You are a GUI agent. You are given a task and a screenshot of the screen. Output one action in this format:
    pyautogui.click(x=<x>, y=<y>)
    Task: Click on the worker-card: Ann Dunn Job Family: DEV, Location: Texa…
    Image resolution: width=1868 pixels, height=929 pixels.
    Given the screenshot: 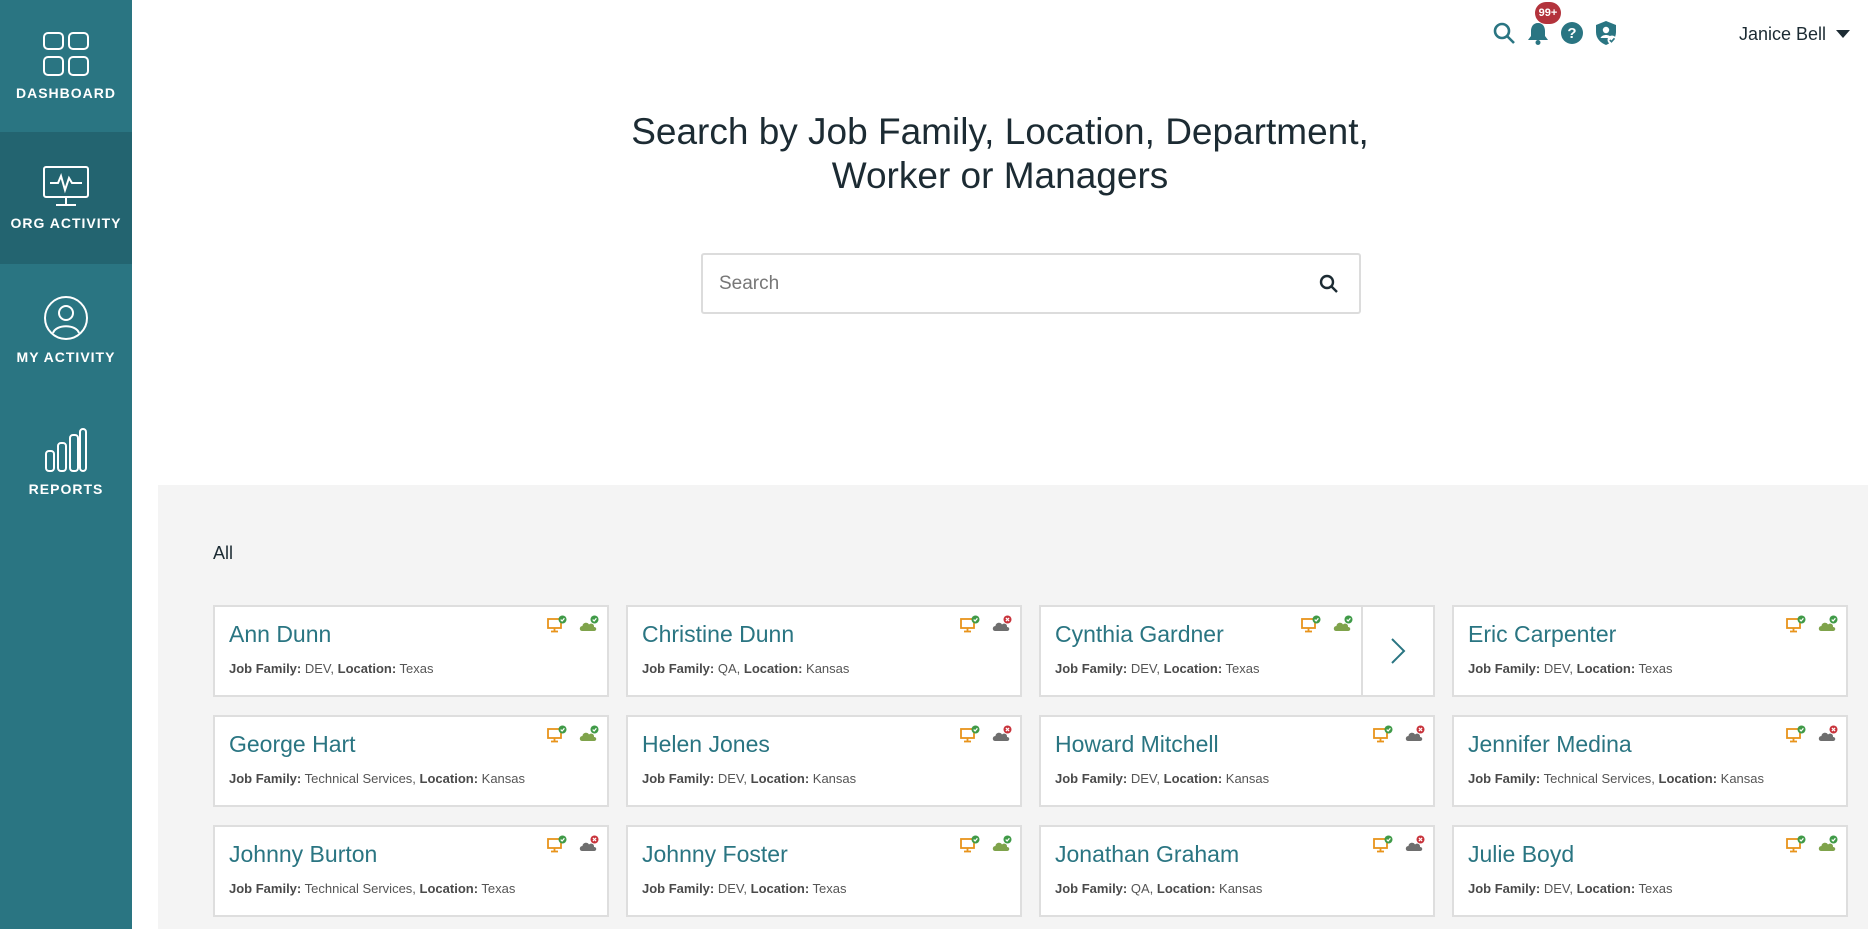 What is the action you would take?
    pyautogui.click(x=411, y=651)
    